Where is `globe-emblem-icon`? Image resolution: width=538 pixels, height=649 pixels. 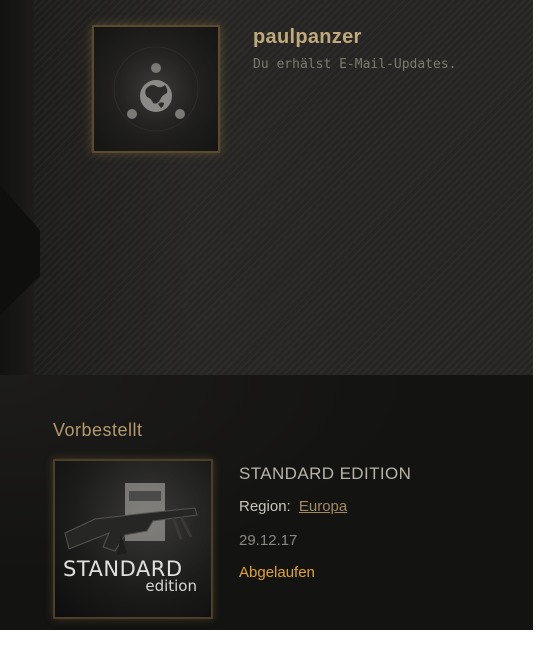
globe-emblem-icon is located at coordinates (156, 89).